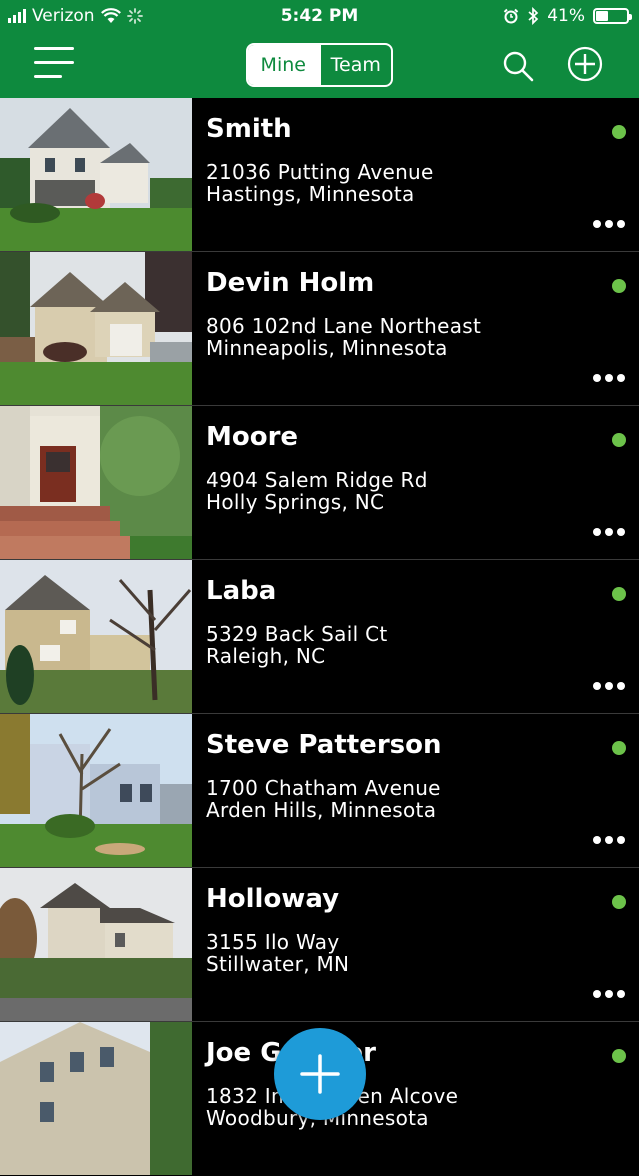 This screenshot has height=1176, width=639. What do you see at coordinates (612, 16) in the screenshot?
I see `battery-icon` at bounding box center [612, 16].